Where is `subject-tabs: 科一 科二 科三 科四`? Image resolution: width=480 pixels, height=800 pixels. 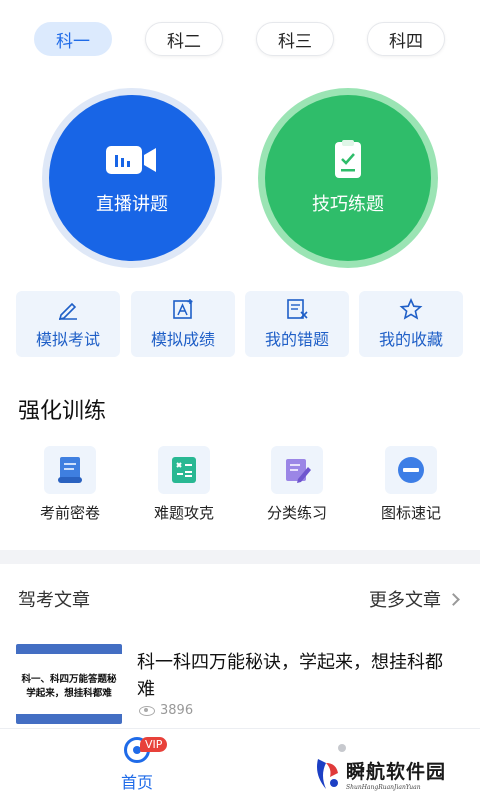 subject-tabs: 科一 科二 科三 科四 is located at coordinates (240, 39).